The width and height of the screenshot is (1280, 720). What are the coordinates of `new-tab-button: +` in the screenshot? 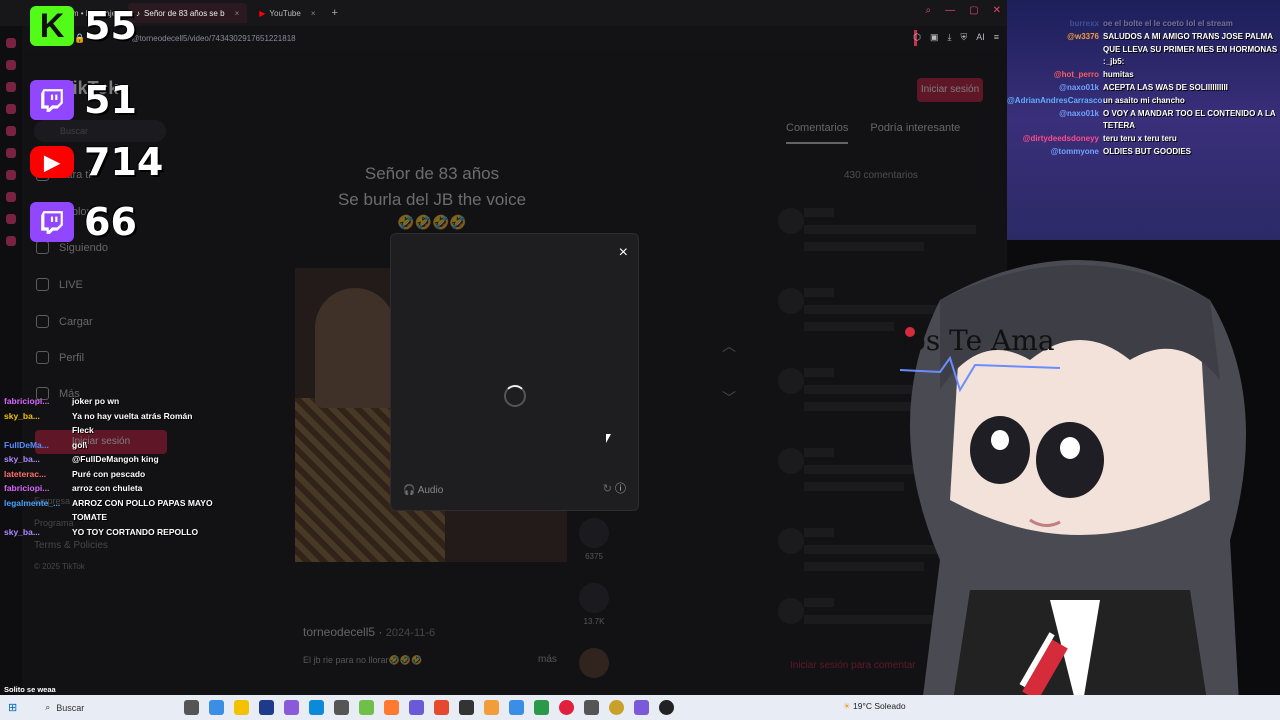 It's located at (335, 13).